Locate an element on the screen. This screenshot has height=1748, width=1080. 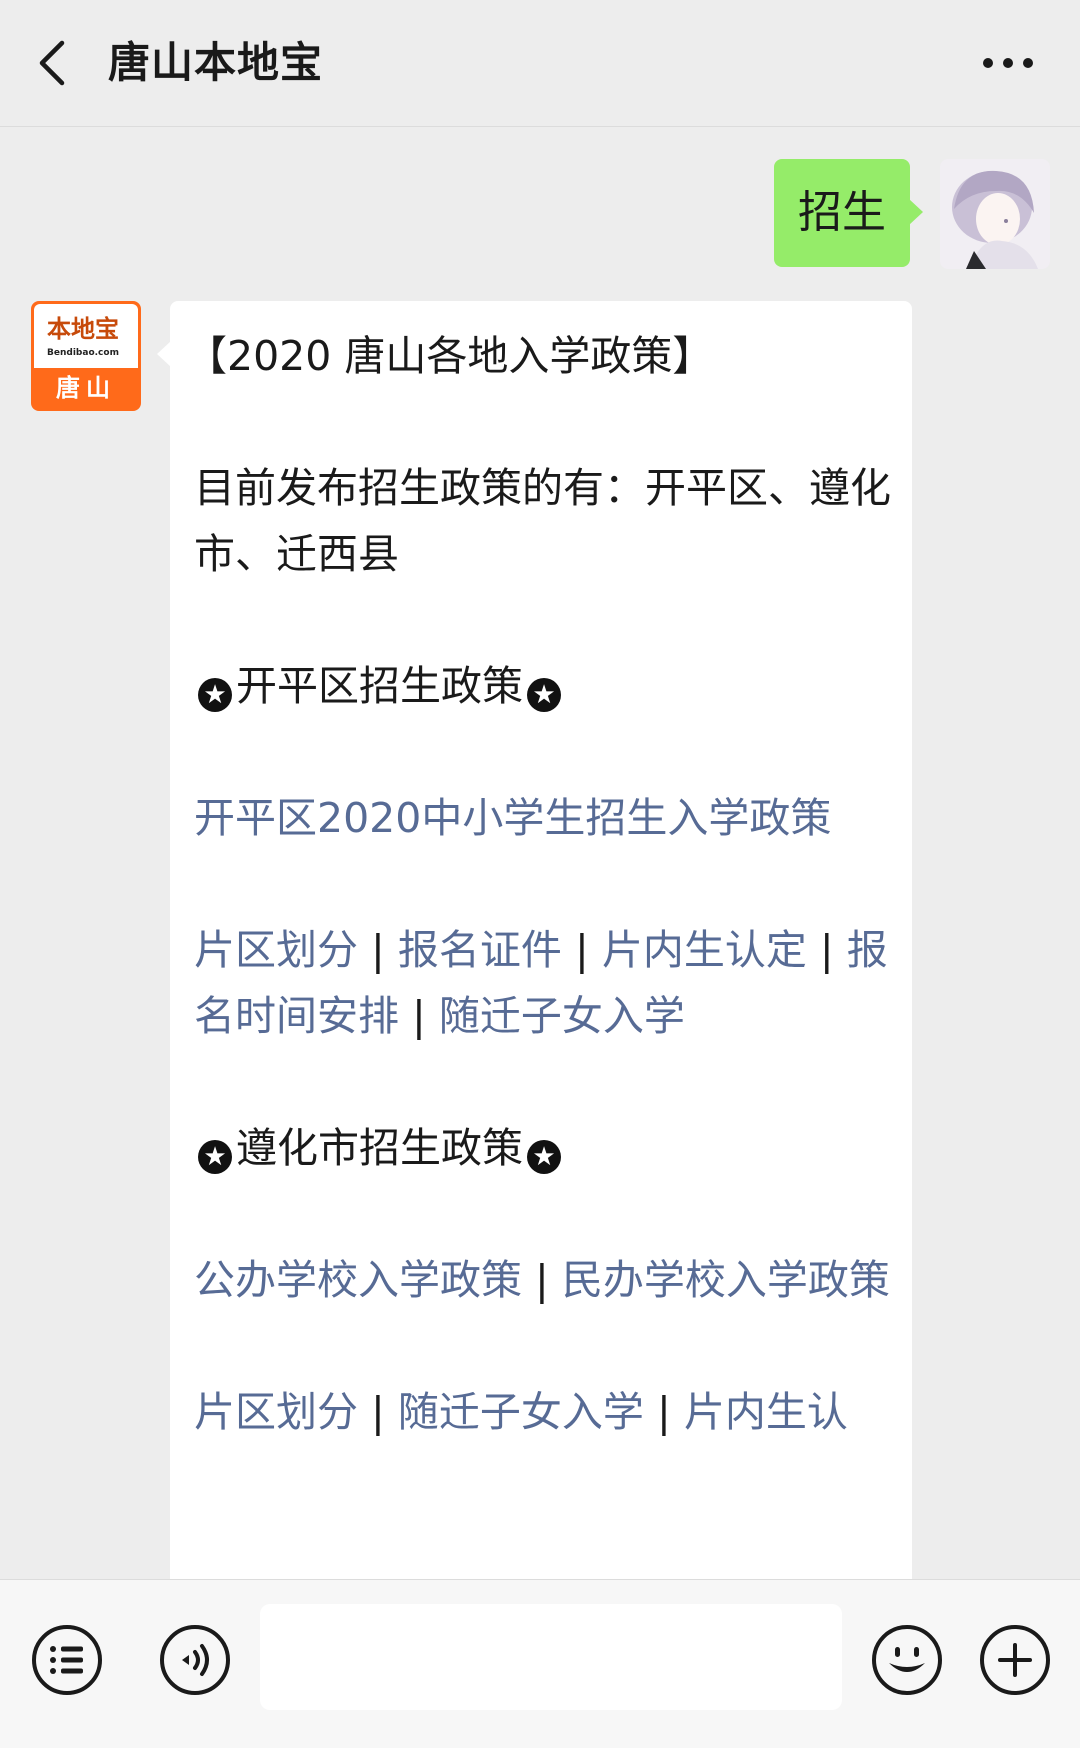
chat-title: 唐山本地宝 is located at coordinates (216, 62).